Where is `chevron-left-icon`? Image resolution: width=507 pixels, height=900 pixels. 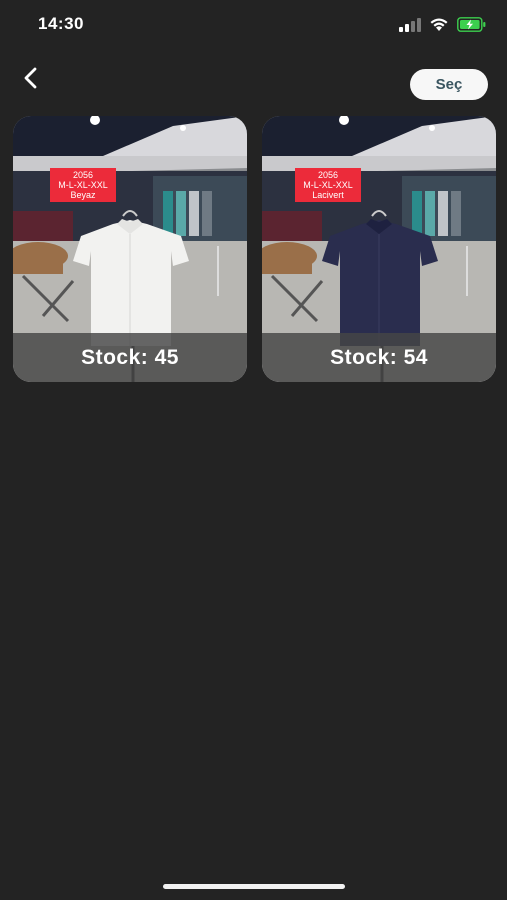 chevron-left-icon is located at coordinates (30, 78).